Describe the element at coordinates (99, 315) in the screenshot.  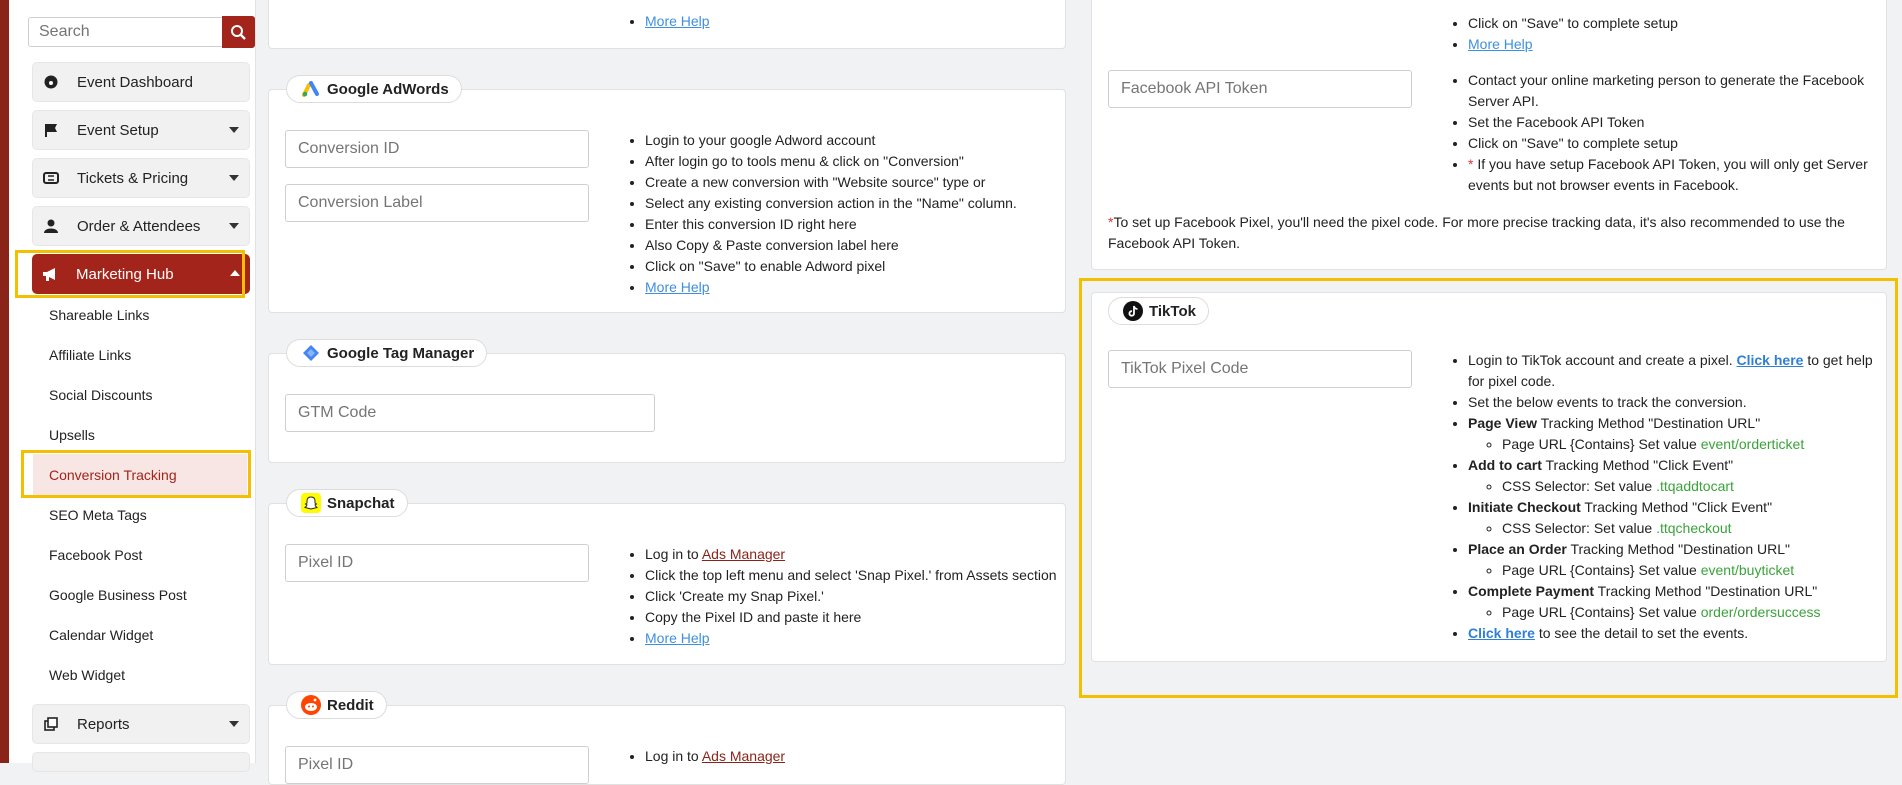
I see `sub-shareable-links: Shareable Links` at that location.